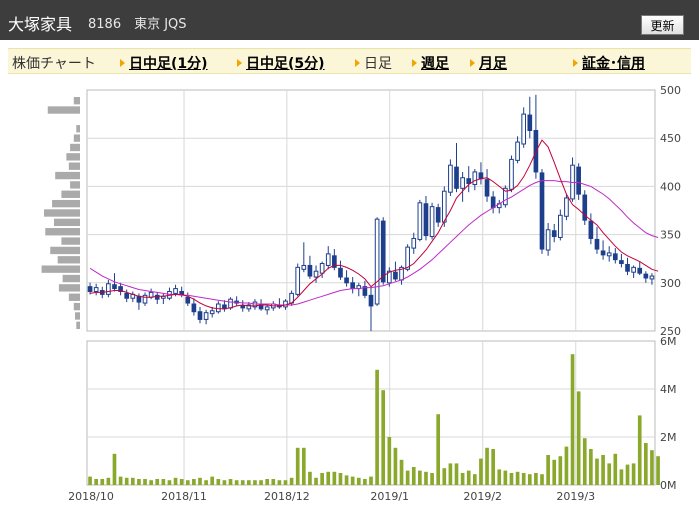  What do you see at coordinates (287, 496) in the screenshot?
I see `x-tick-label: 2018/12` at bounding box center [287, 496].